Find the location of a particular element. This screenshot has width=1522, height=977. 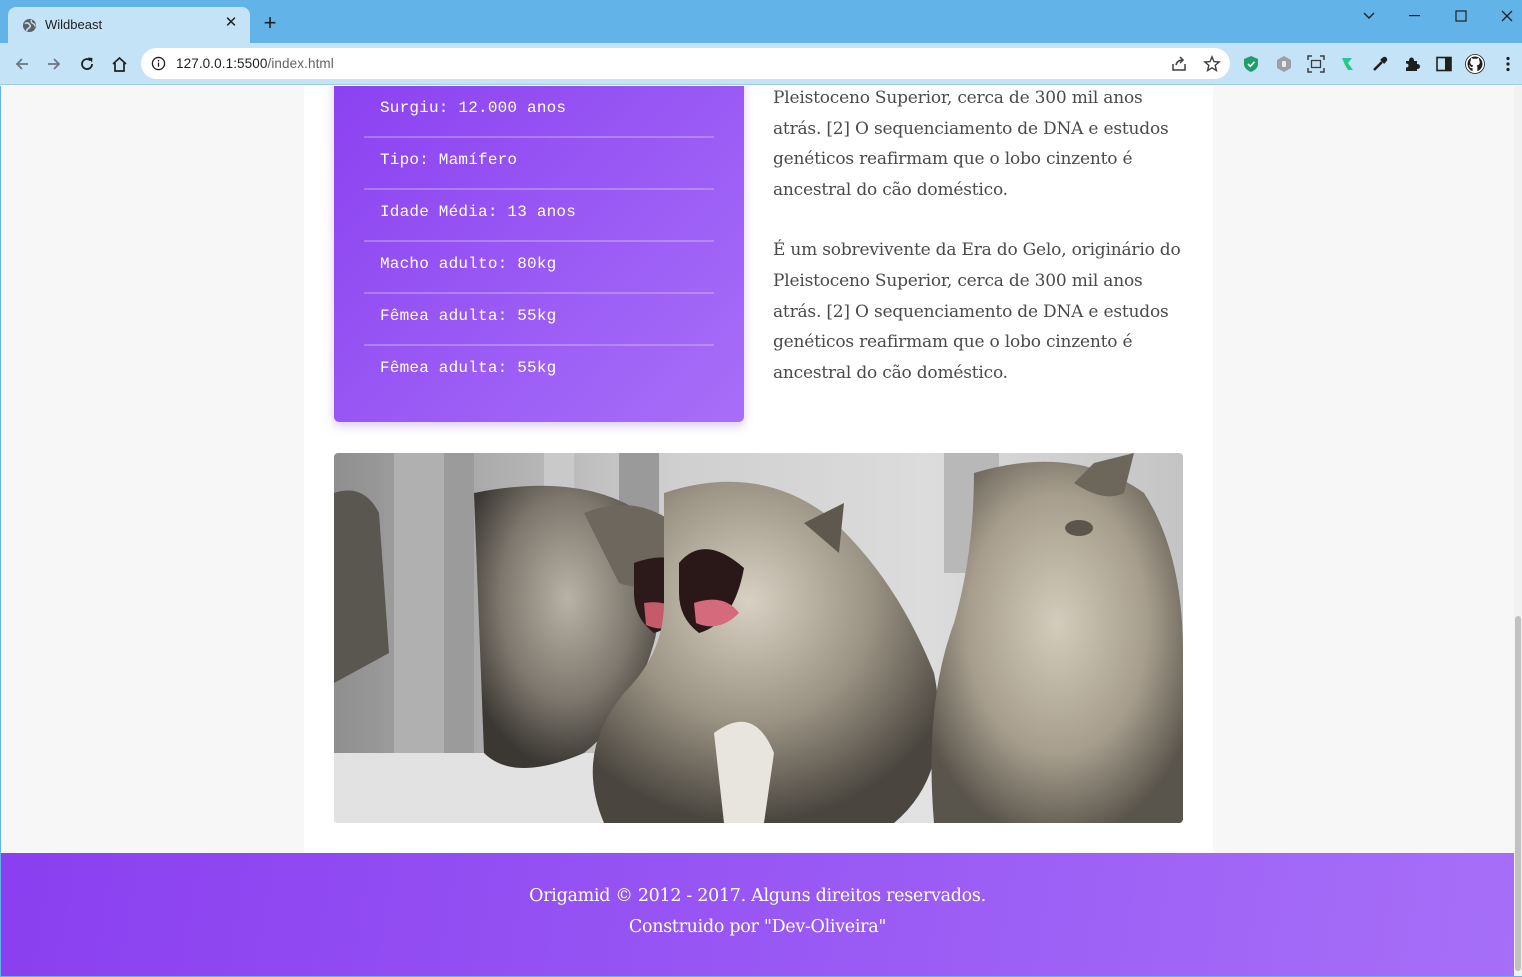

url-path: /index.html is located at coordinates (300, 63).